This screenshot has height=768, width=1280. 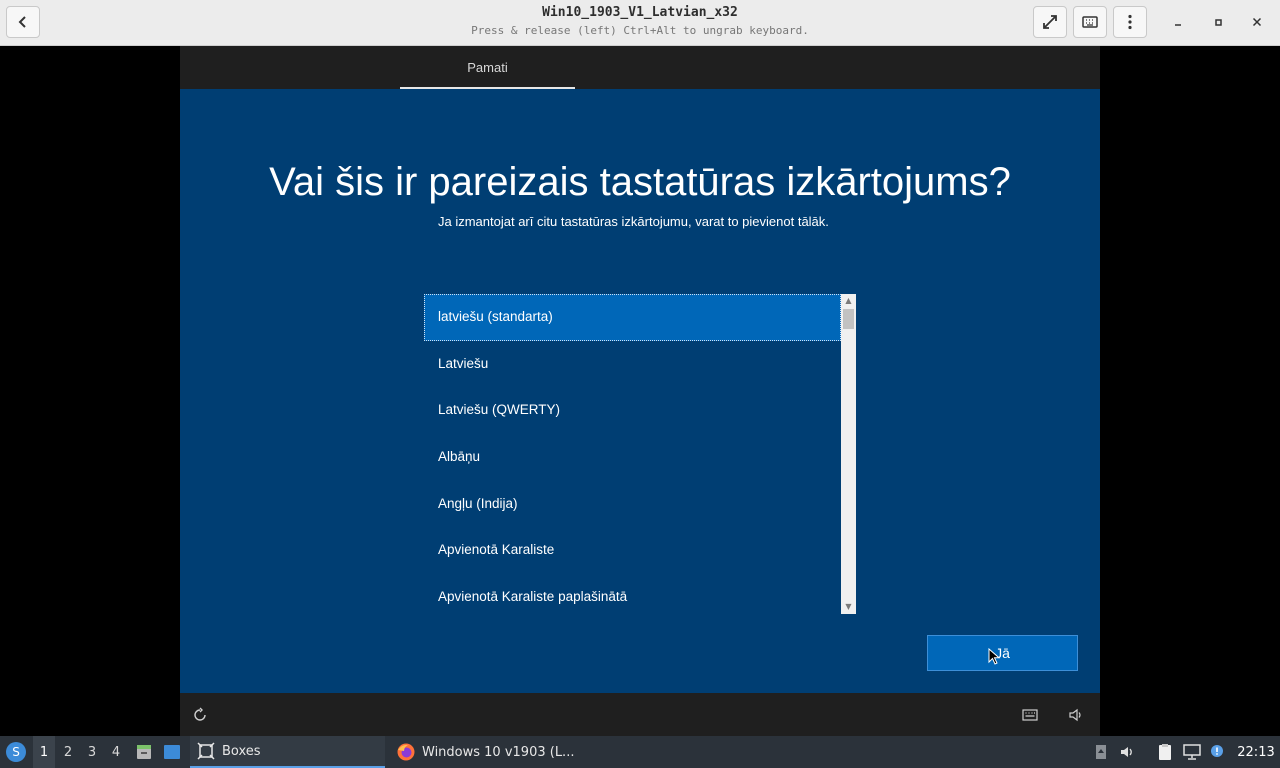 I want to click on ease-of-access-icon, so click(x=200, y=714).